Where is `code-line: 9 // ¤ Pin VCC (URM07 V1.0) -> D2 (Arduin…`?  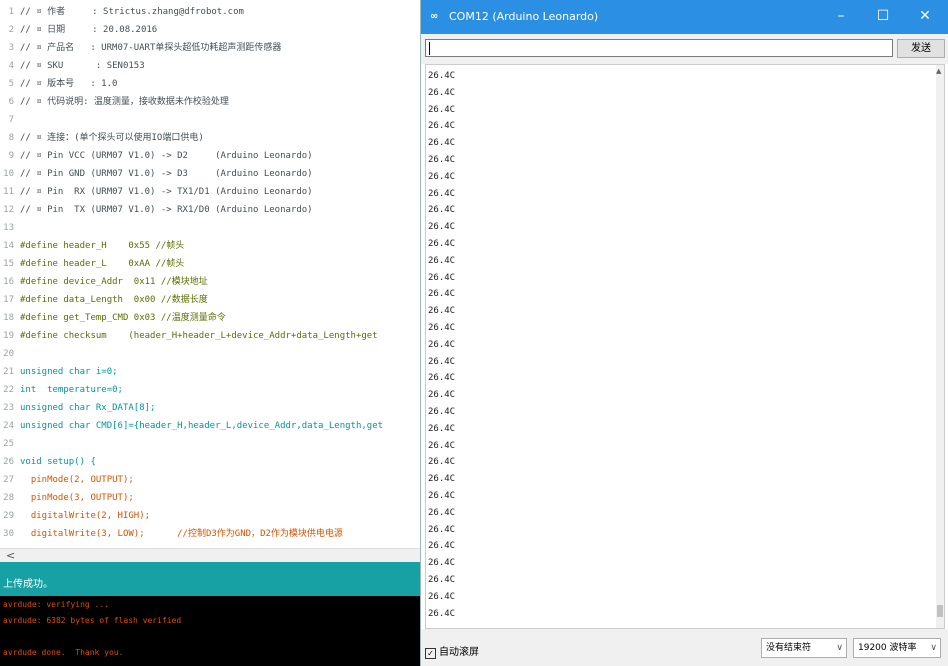 code-line: 9 // ¤ Pin VCC (URM07 V1.0) -> D2 (Arduin… is located at coordinates (156, 156).